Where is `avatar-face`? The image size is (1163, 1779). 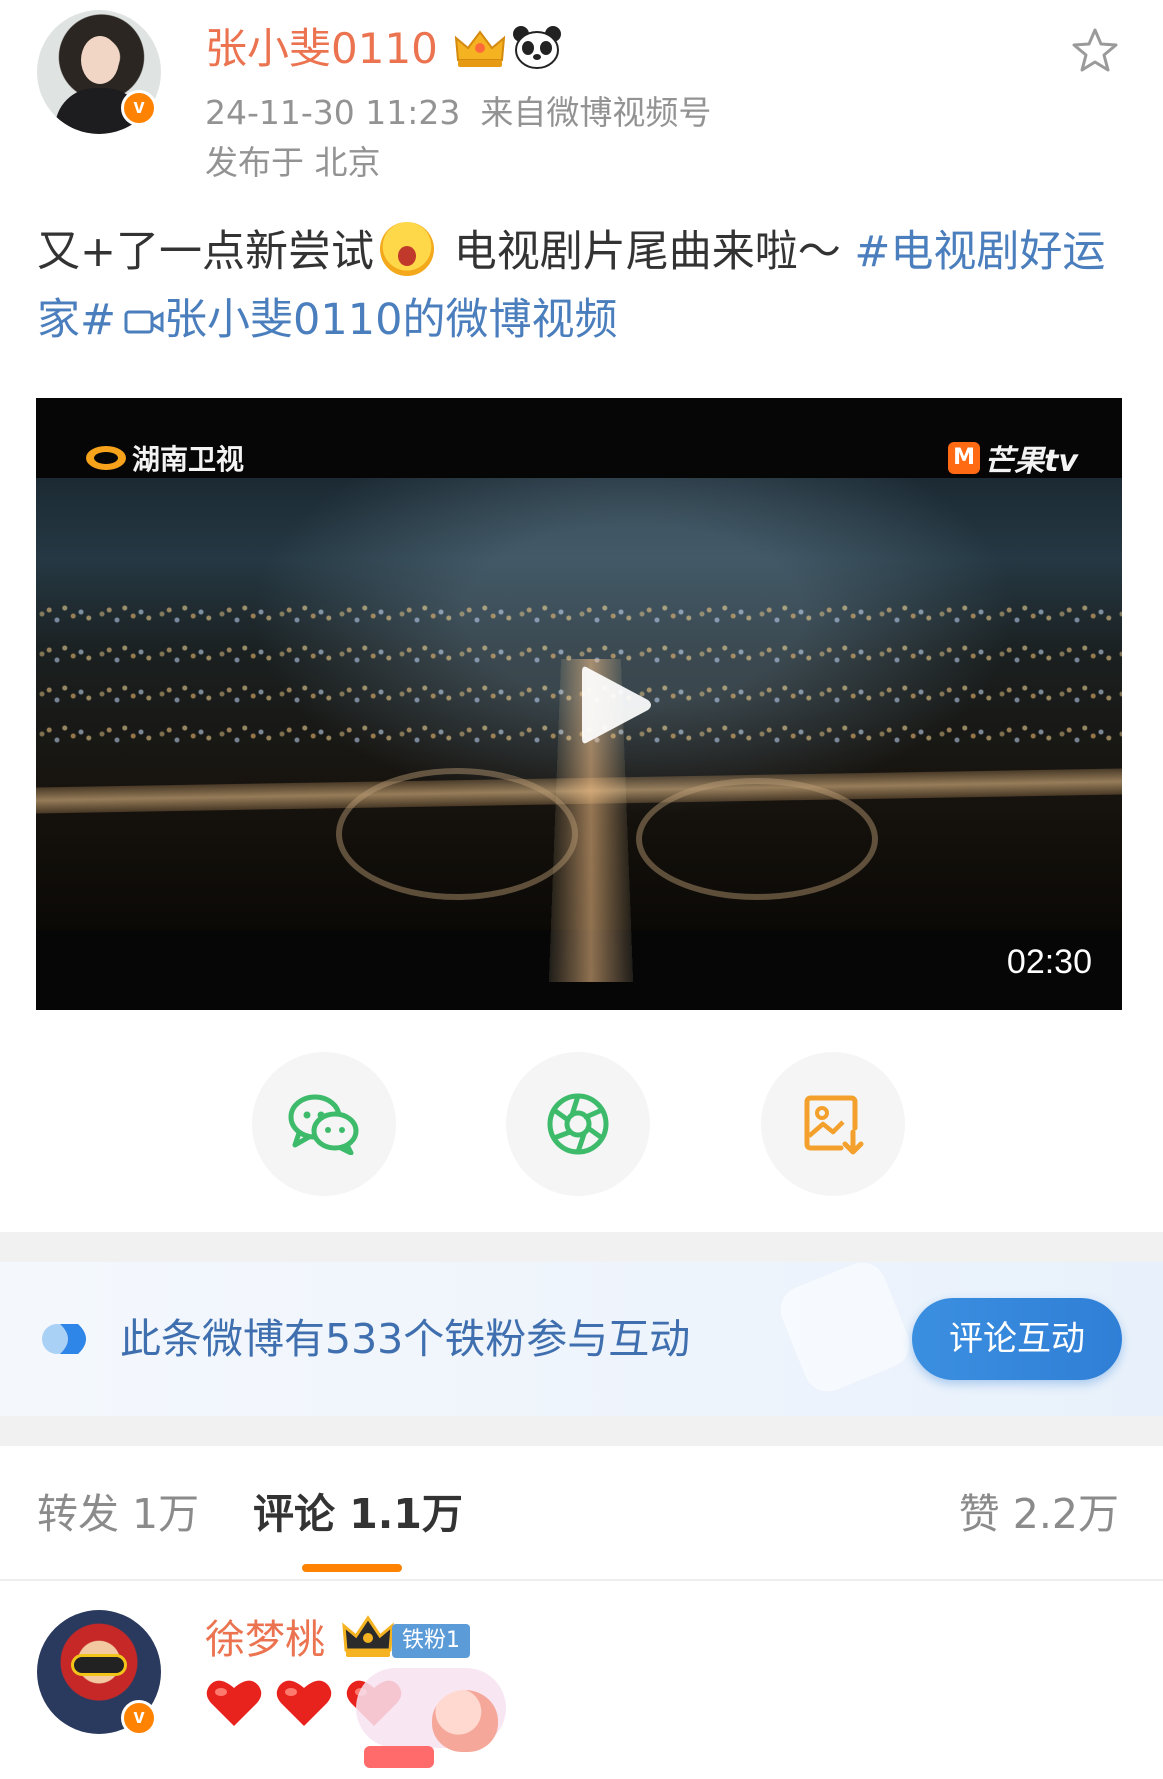 avatar-face is located at coordinates (100, 60).